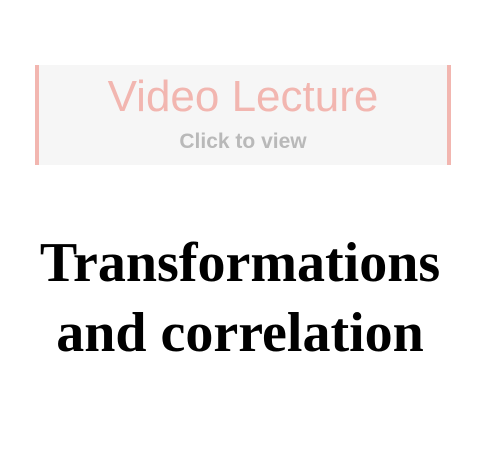 This screenshot has height=468, width=480. Describe the element at coordinates (240, 263) in the screenshot. I see `page-title-line-1: Transformations` at that location.